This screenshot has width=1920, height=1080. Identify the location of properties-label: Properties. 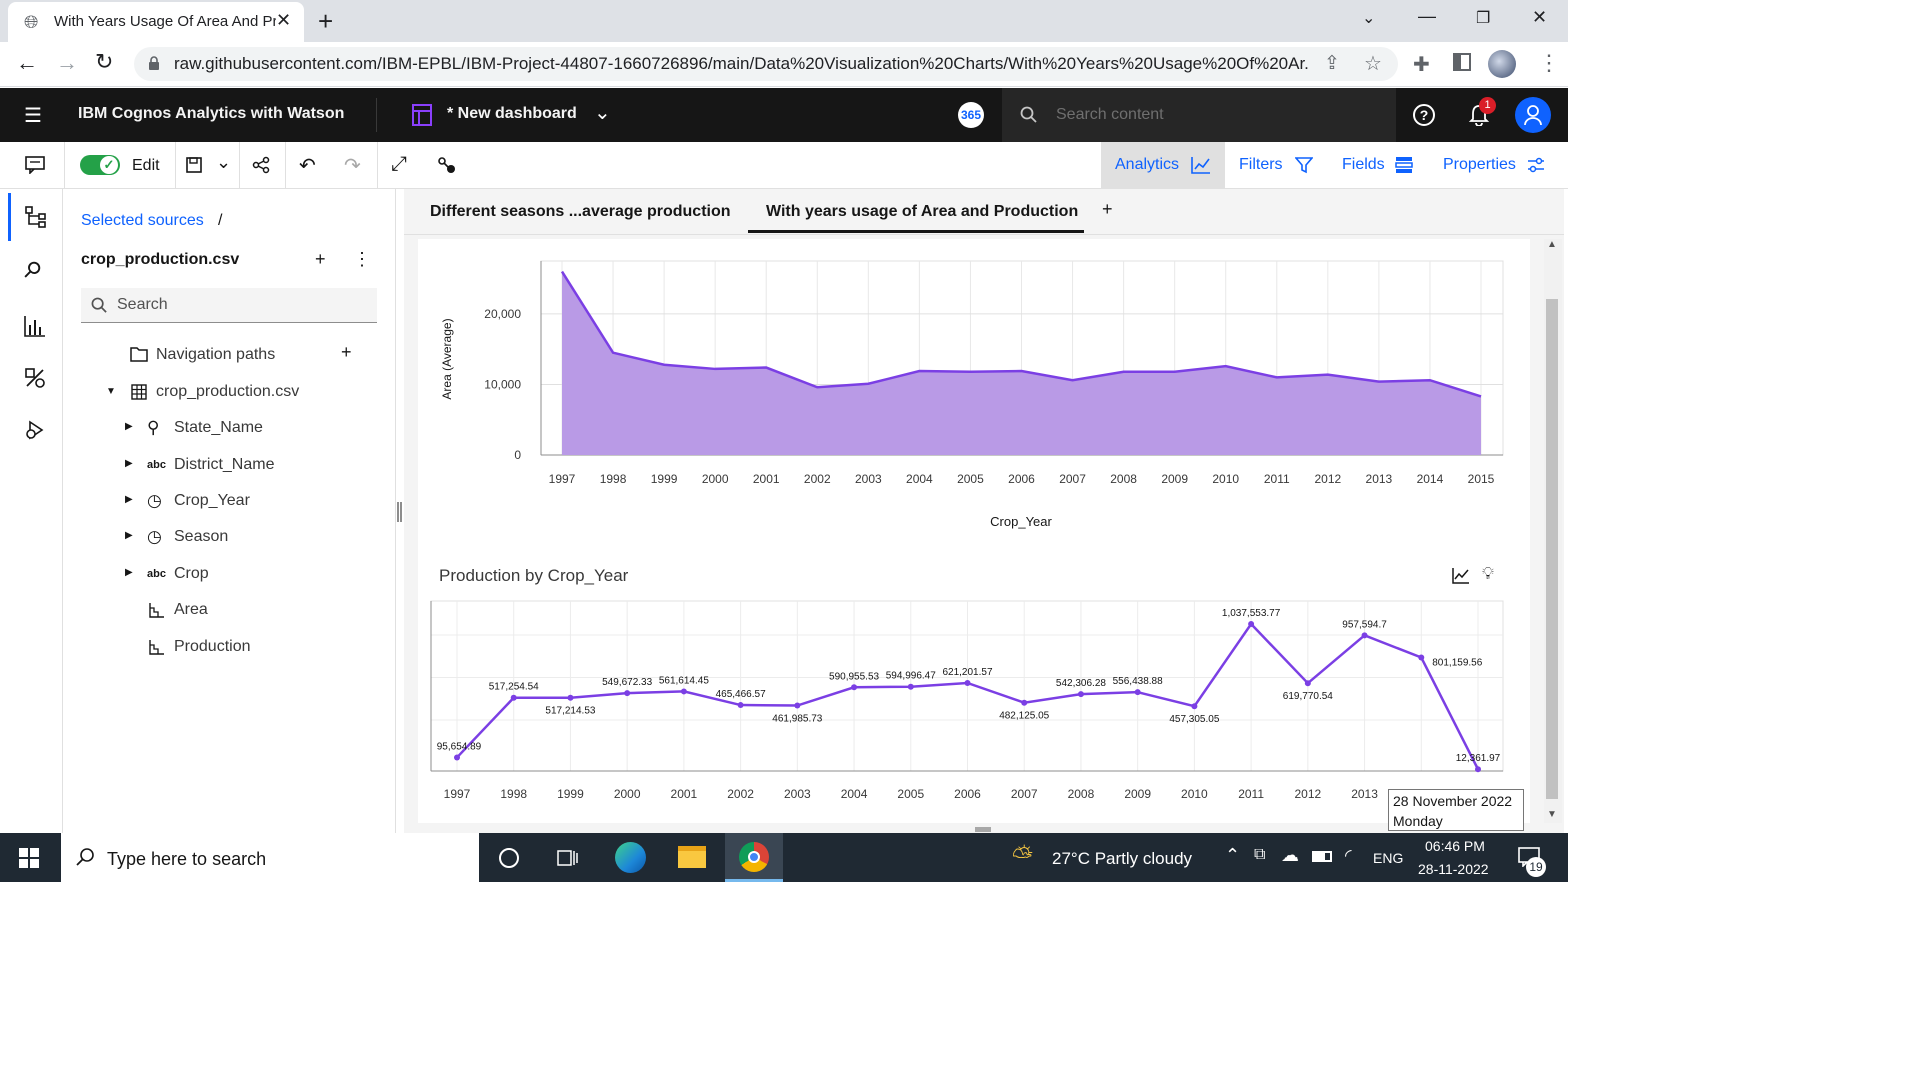
(1479, 165).